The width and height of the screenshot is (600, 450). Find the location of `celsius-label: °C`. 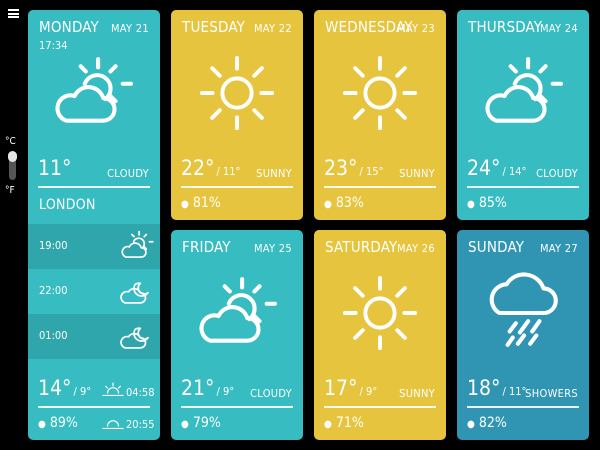

celsius-label: °C is located at coordinates (10, 141).